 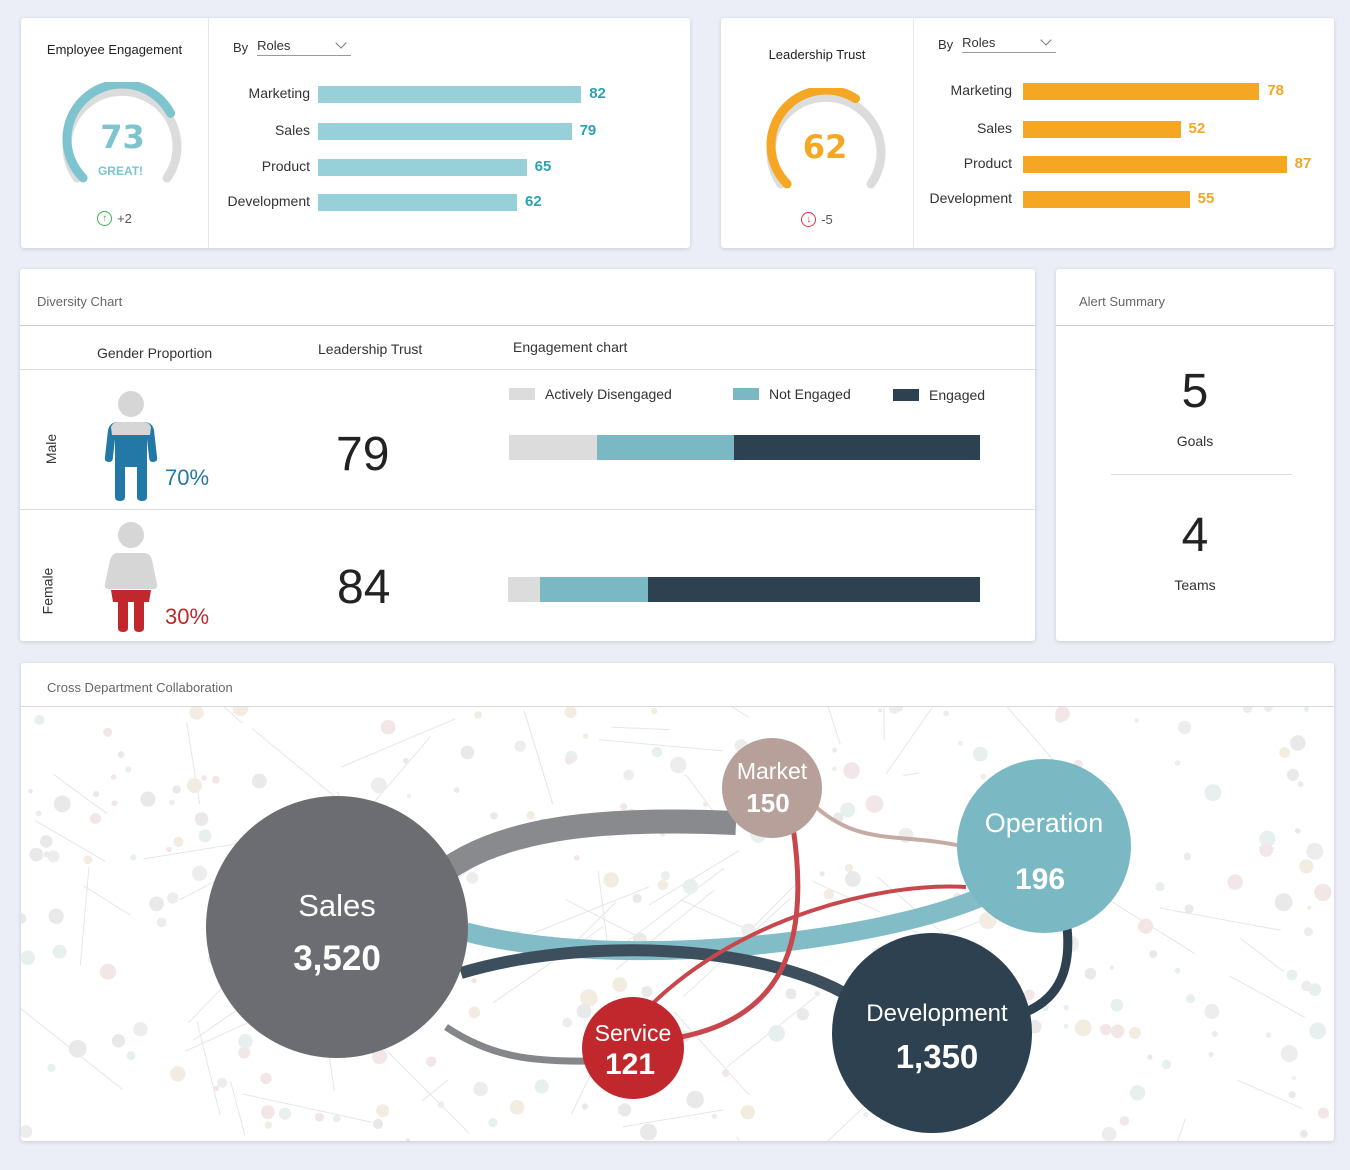 I want to click on node-sales-name: Sales, so click(x=337, y=905).